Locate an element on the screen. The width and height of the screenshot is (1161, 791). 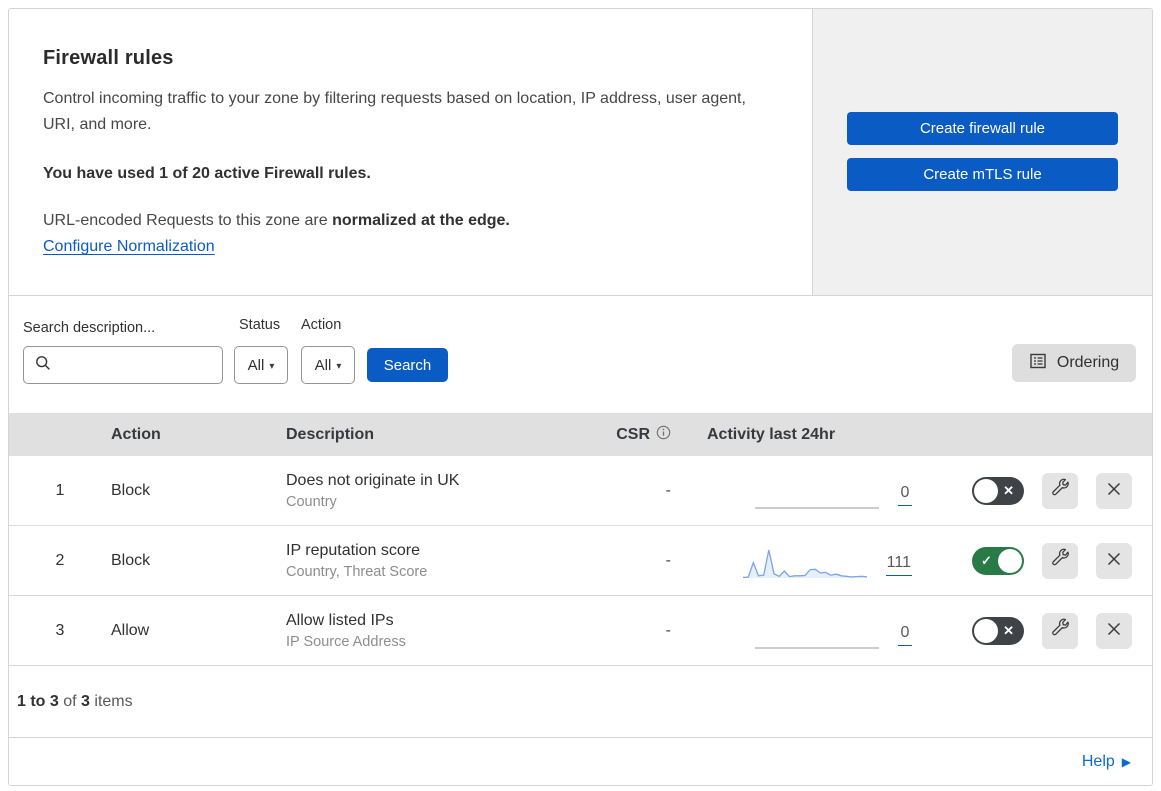
rule-description: Does not originate in UK Country is located at coordinates (443, 491).